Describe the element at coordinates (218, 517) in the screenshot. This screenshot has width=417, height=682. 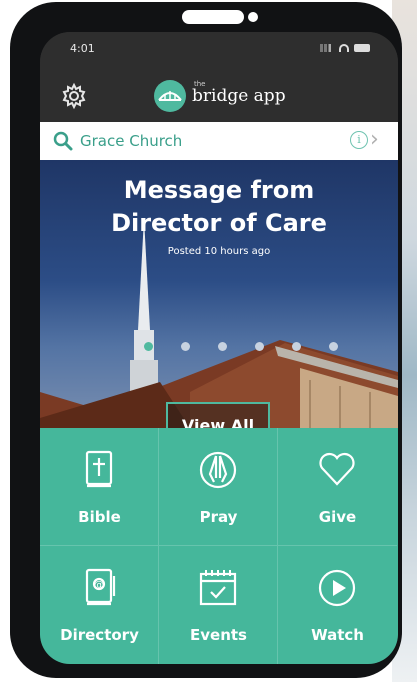
I see `grid-item-label: Pray` at that location.